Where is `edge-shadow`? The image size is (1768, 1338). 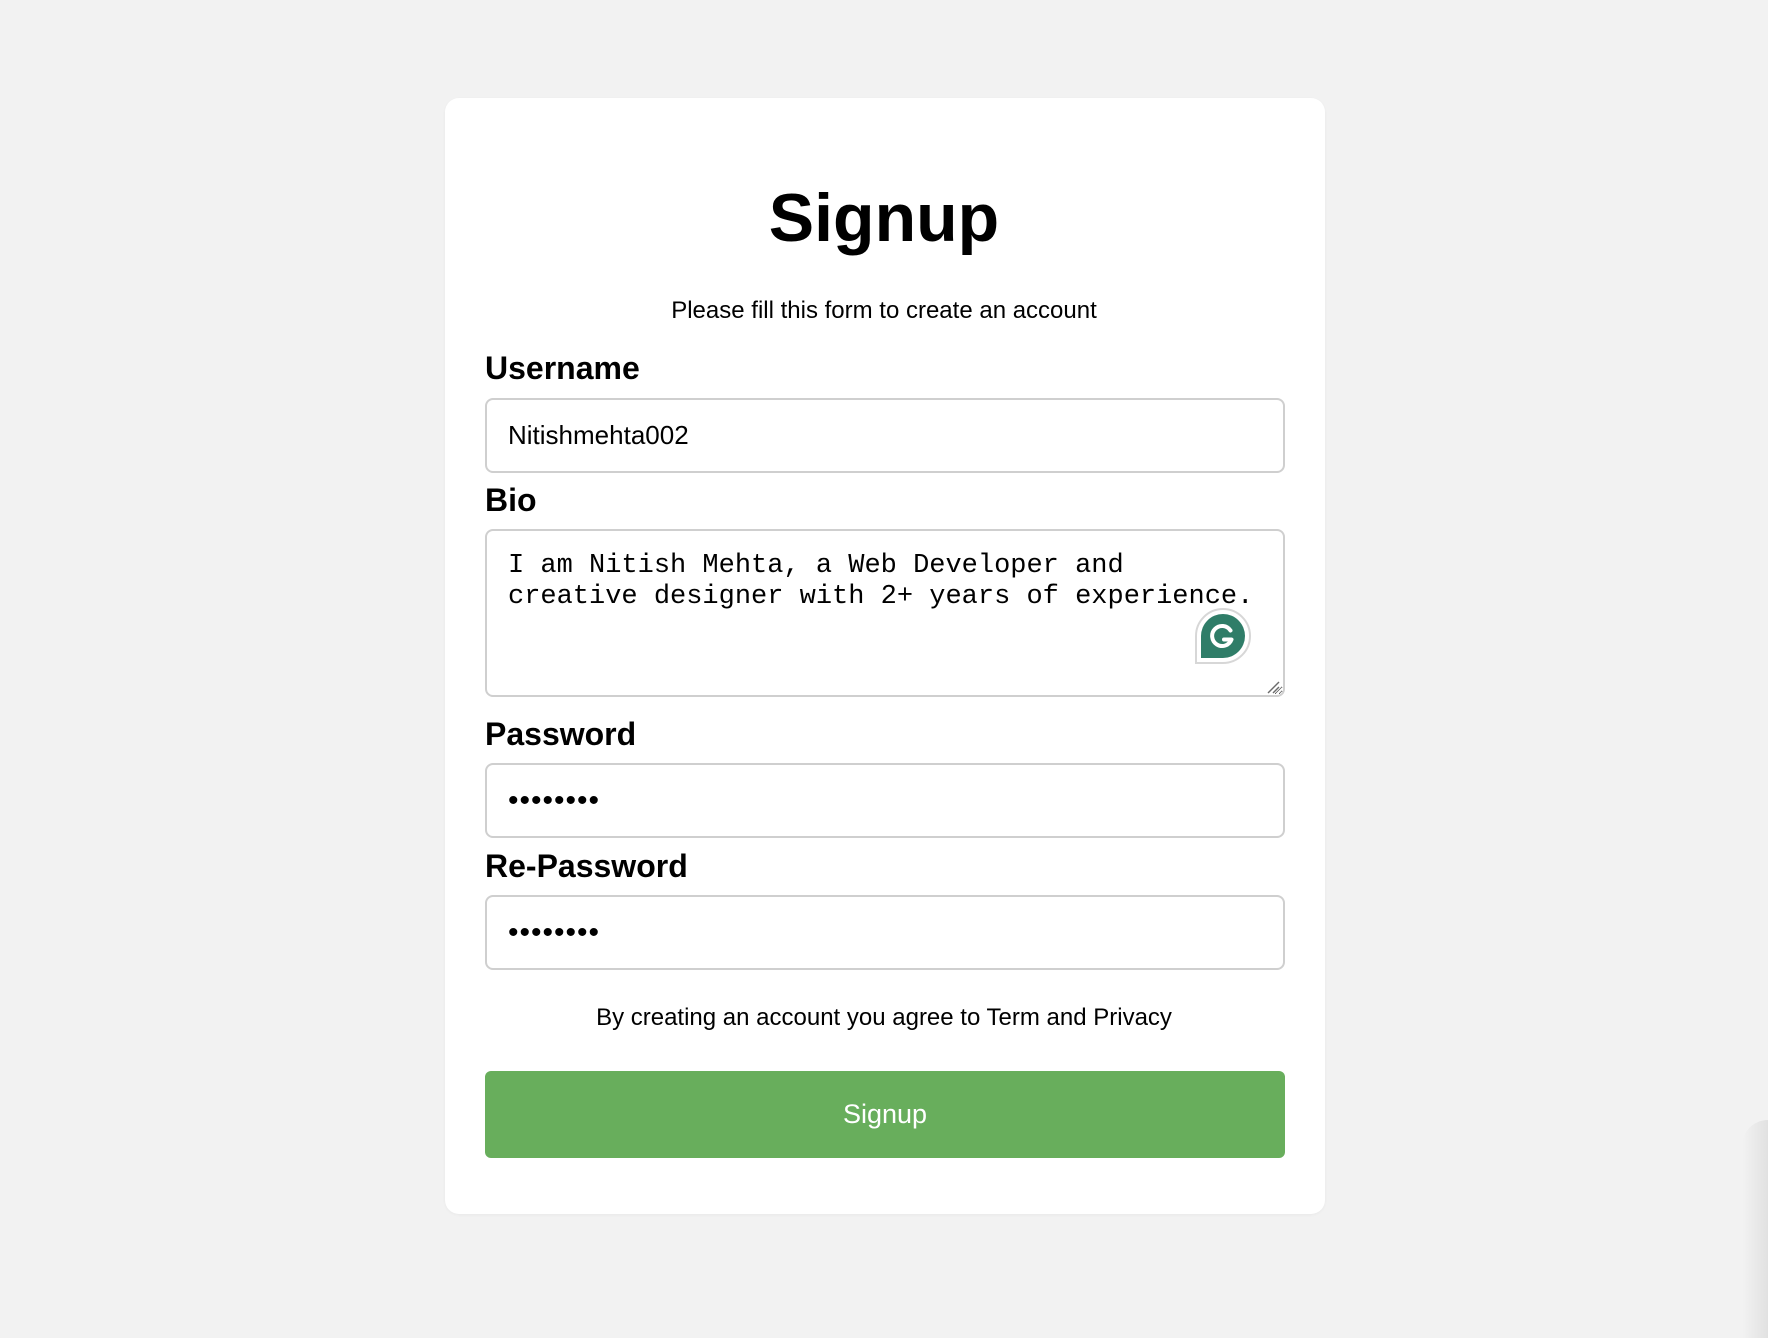
edge-shadow is located at coordinates (1755, 1229).